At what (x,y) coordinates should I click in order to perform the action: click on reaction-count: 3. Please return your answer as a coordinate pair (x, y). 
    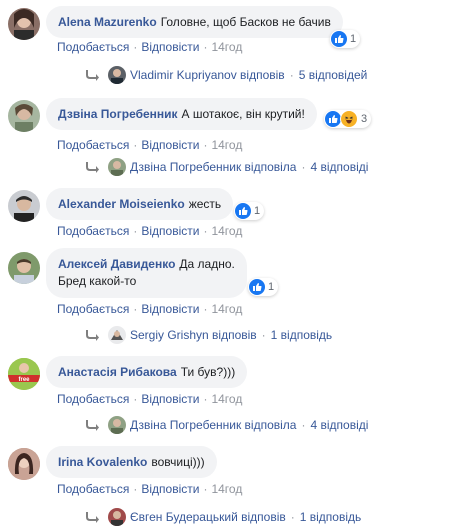
    Looking at the image, I should click on (364, 119).